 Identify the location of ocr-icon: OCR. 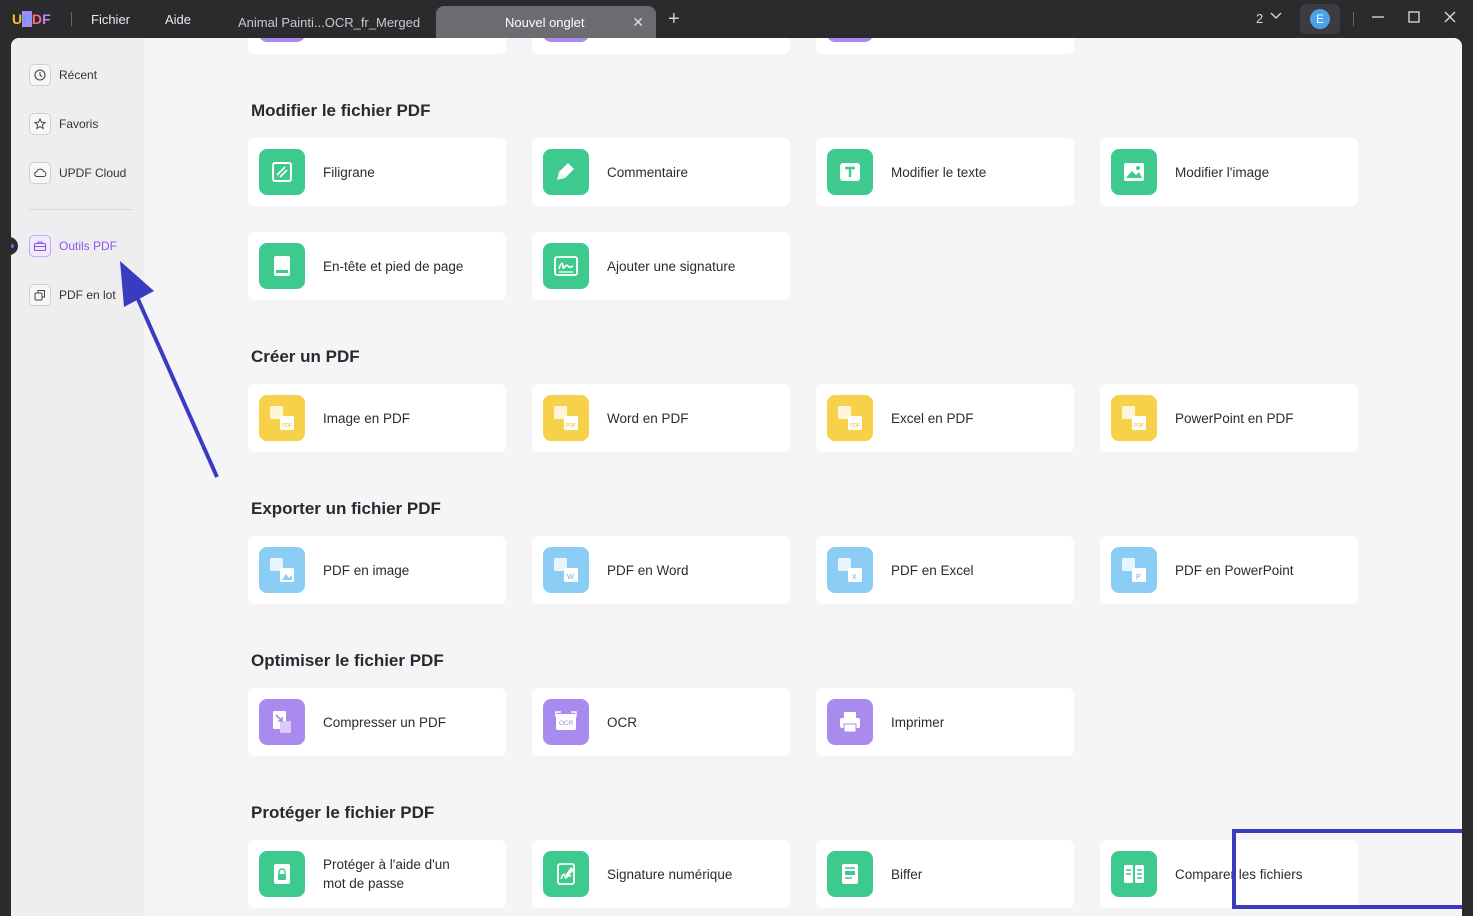
(566, 722).